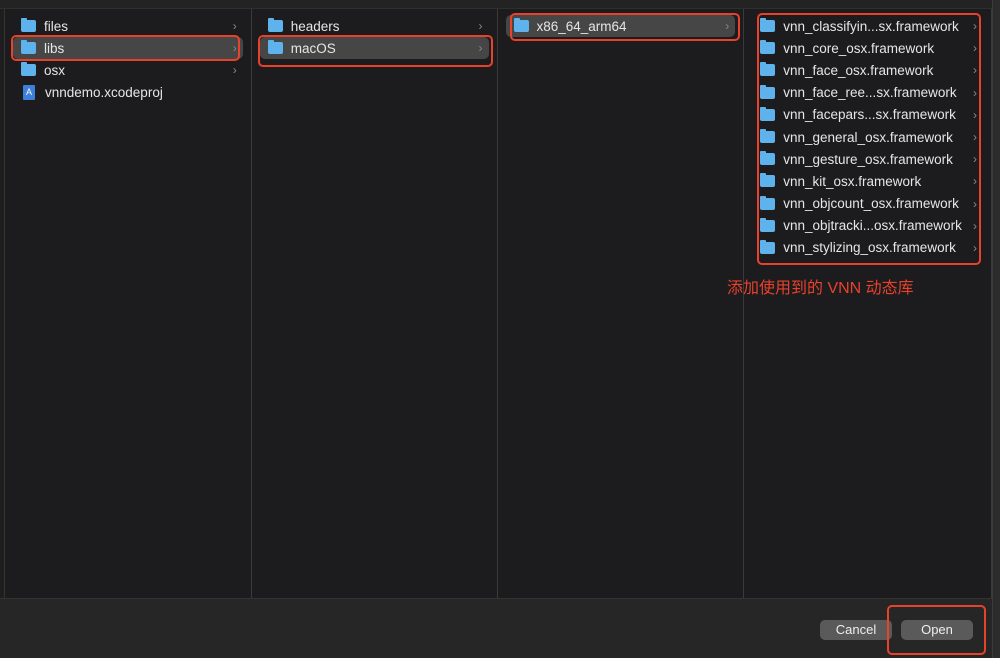 The height and width of the screenshot is (658, 1000). I want to click on item-name: files, so click(56, 26).